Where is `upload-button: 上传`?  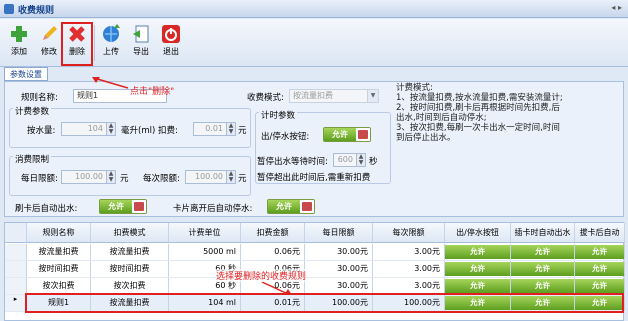 upload-button: 上传 is located at coordinates (111, 43).